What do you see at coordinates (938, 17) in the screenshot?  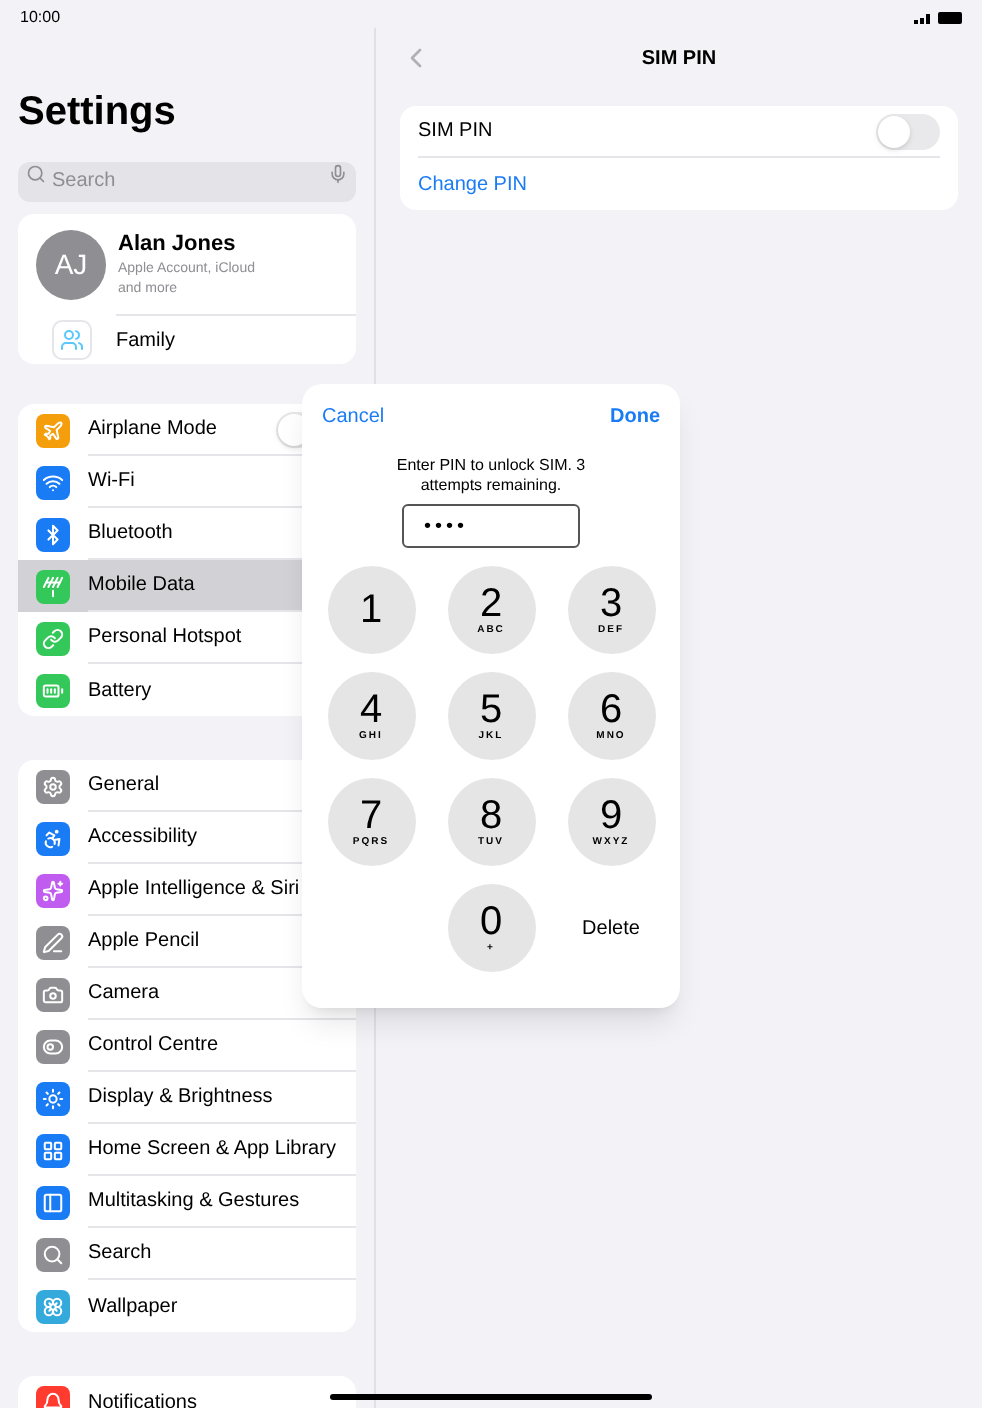 I see `signal-battery-icon` at bounding box center [938, 17].